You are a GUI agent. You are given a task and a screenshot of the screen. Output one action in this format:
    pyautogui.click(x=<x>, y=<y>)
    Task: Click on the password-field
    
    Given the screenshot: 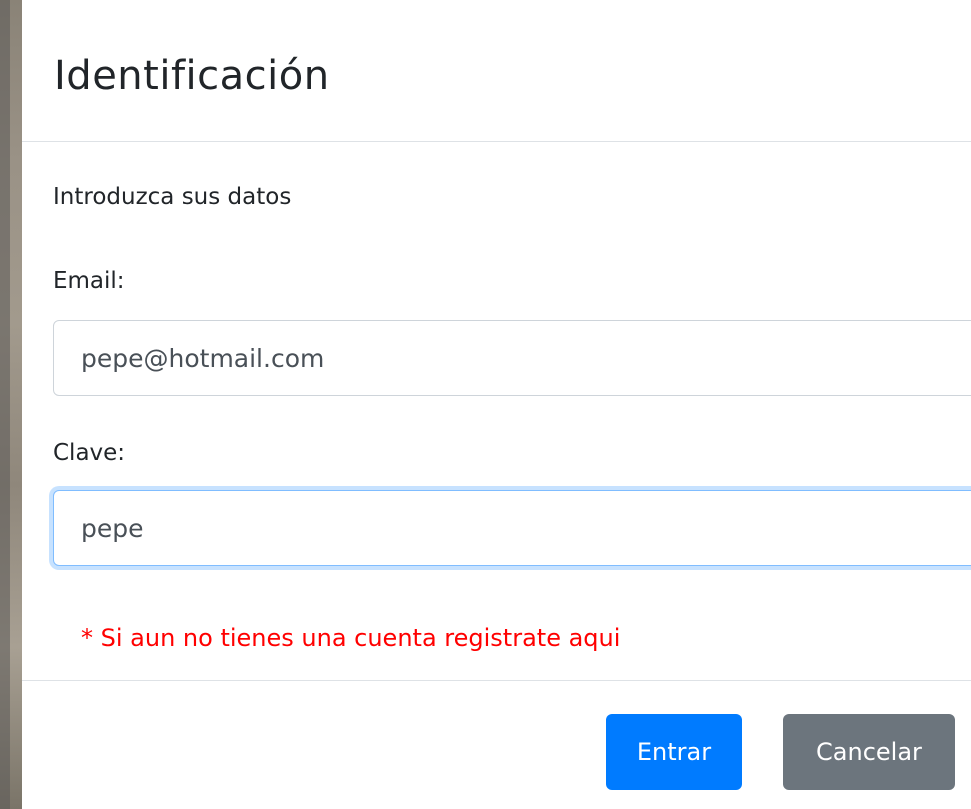 What is the action you would take?
    pyautogui.click(x=512, y=528)
    